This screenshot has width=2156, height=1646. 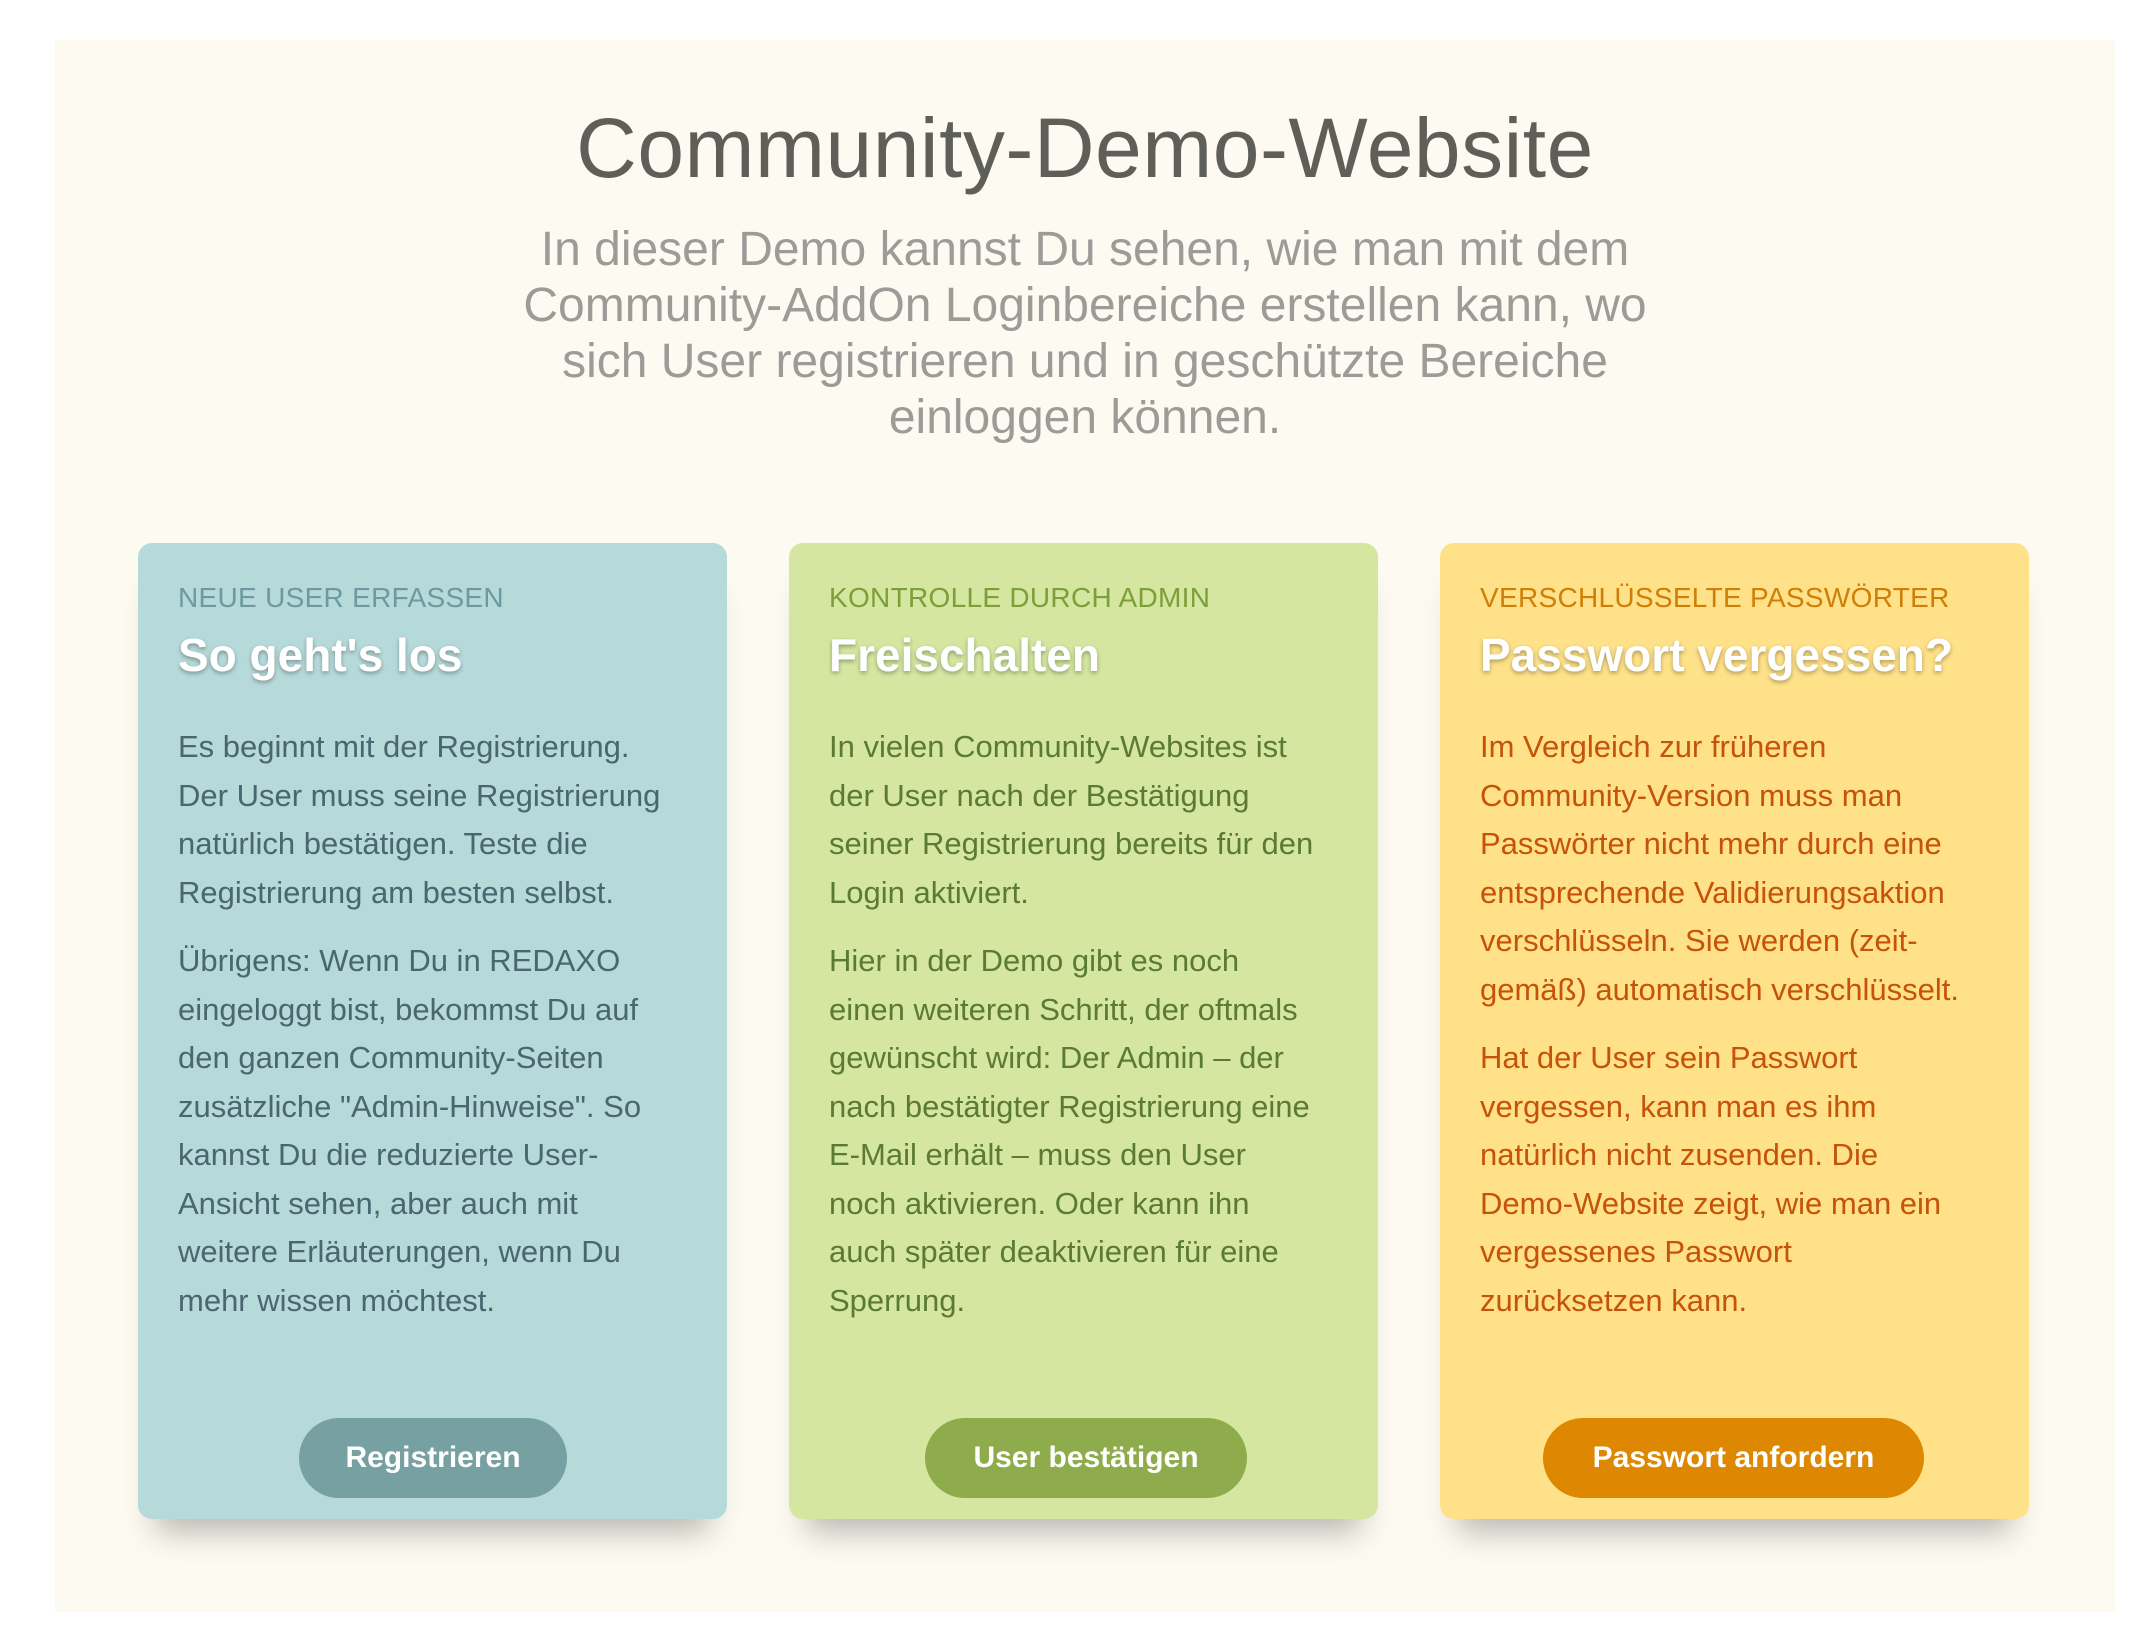 What do you see at coordinates (391, 1057) in the screenshot?
I see `text-line: den ganzen Community-Seiten` at bounding box center [391, 1057].